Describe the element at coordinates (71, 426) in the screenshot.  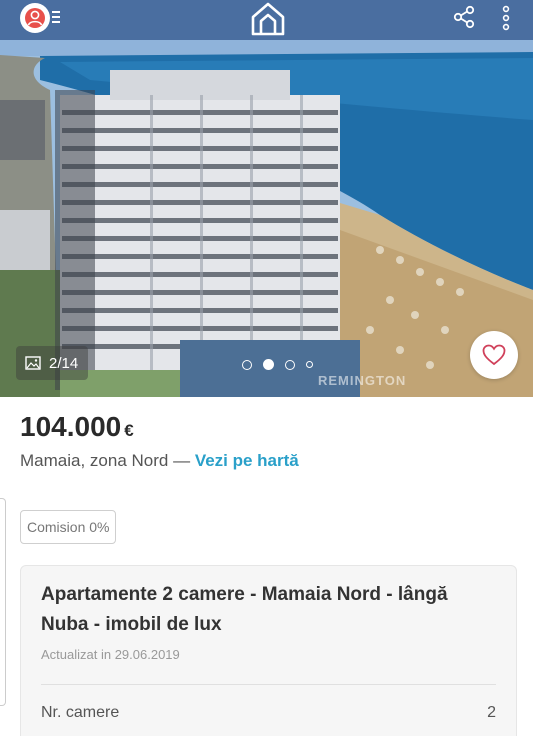
I see `price-value: 104.000` at that location.